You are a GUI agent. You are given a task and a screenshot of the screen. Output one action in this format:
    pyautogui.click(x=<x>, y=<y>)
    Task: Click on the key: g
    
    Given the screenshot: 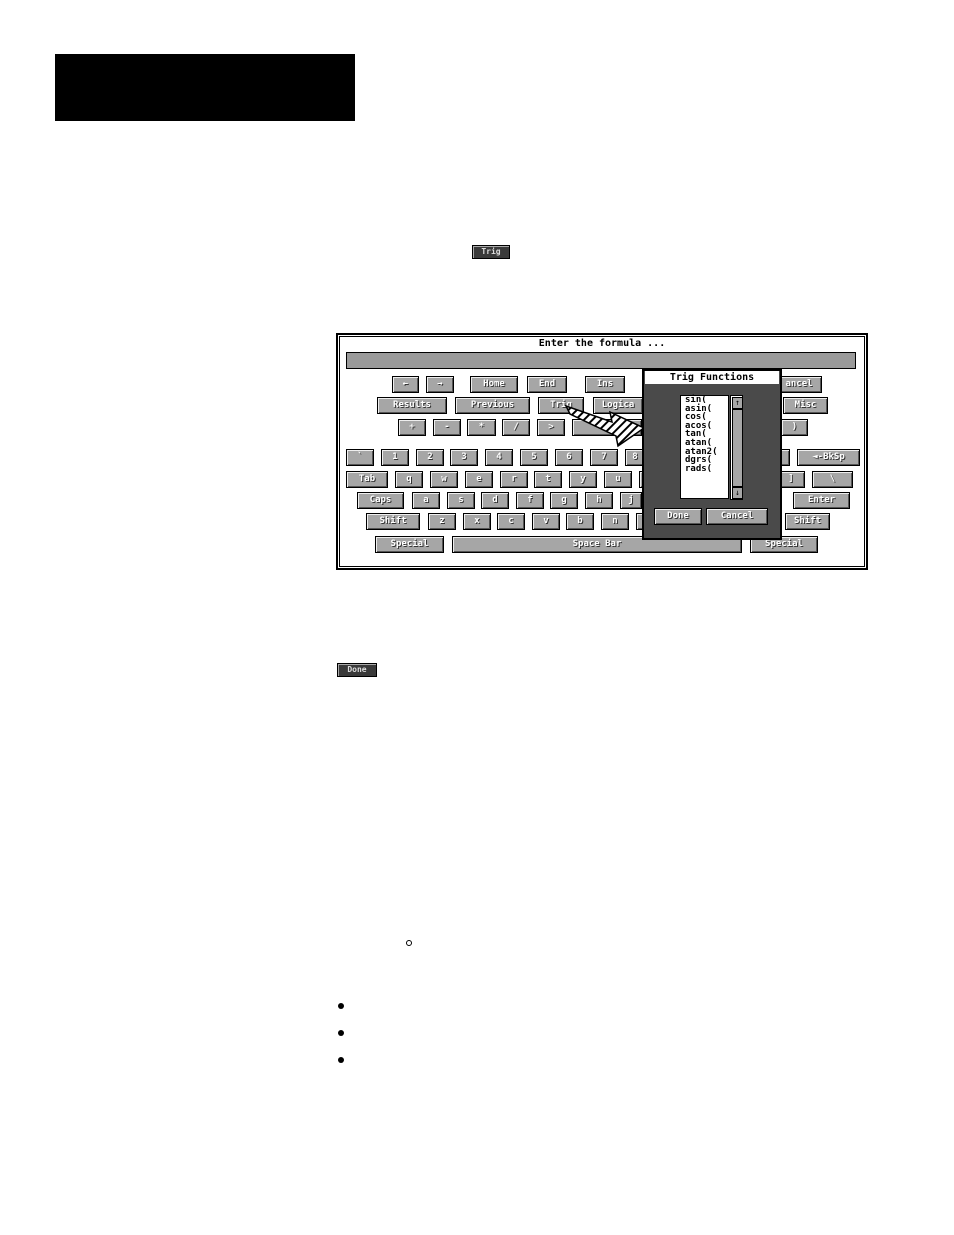 What is the action you would take?
    pyautogui.click(x=564, y=500)
    